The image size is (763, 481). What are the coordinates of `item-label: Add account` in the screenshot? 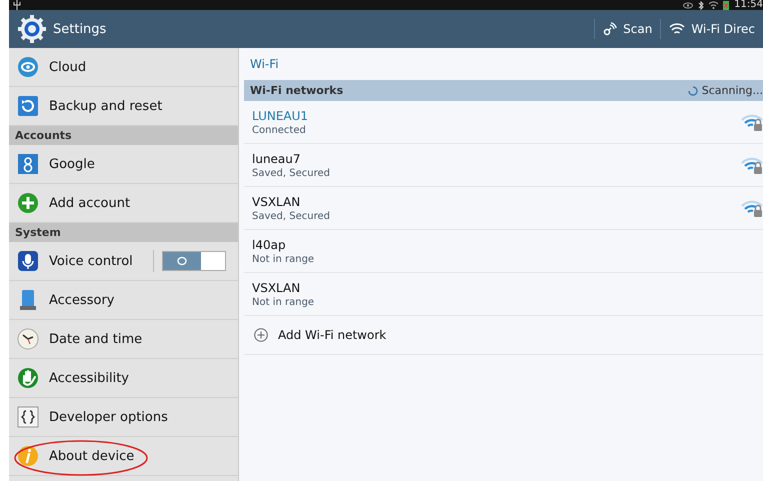 It's located at (89, 203).